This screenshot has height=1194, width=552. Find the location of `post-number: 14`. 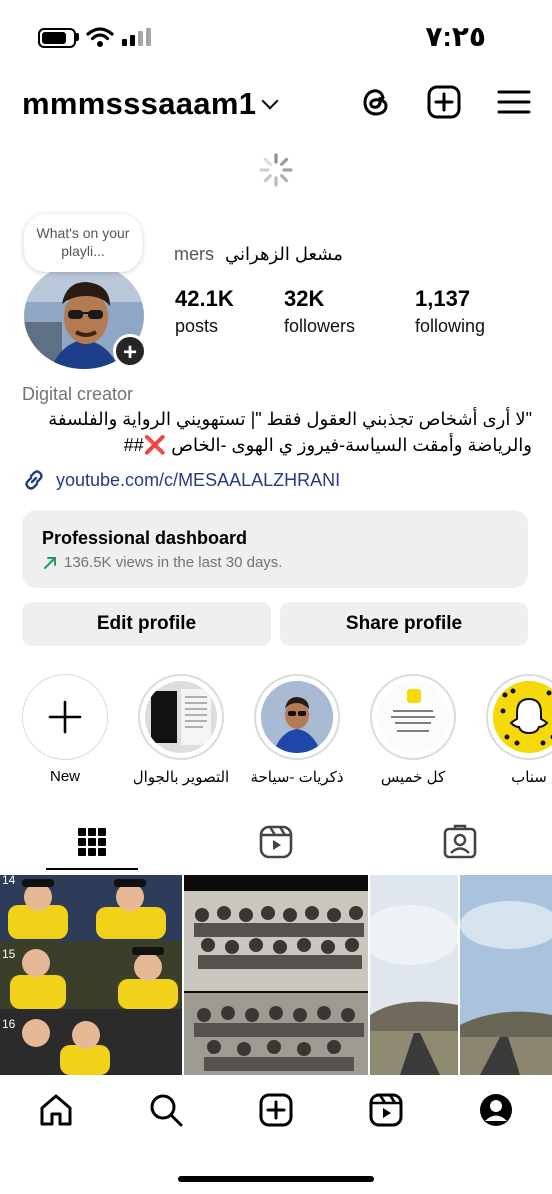

post-number: 14 is located at coordinates (9, 881).